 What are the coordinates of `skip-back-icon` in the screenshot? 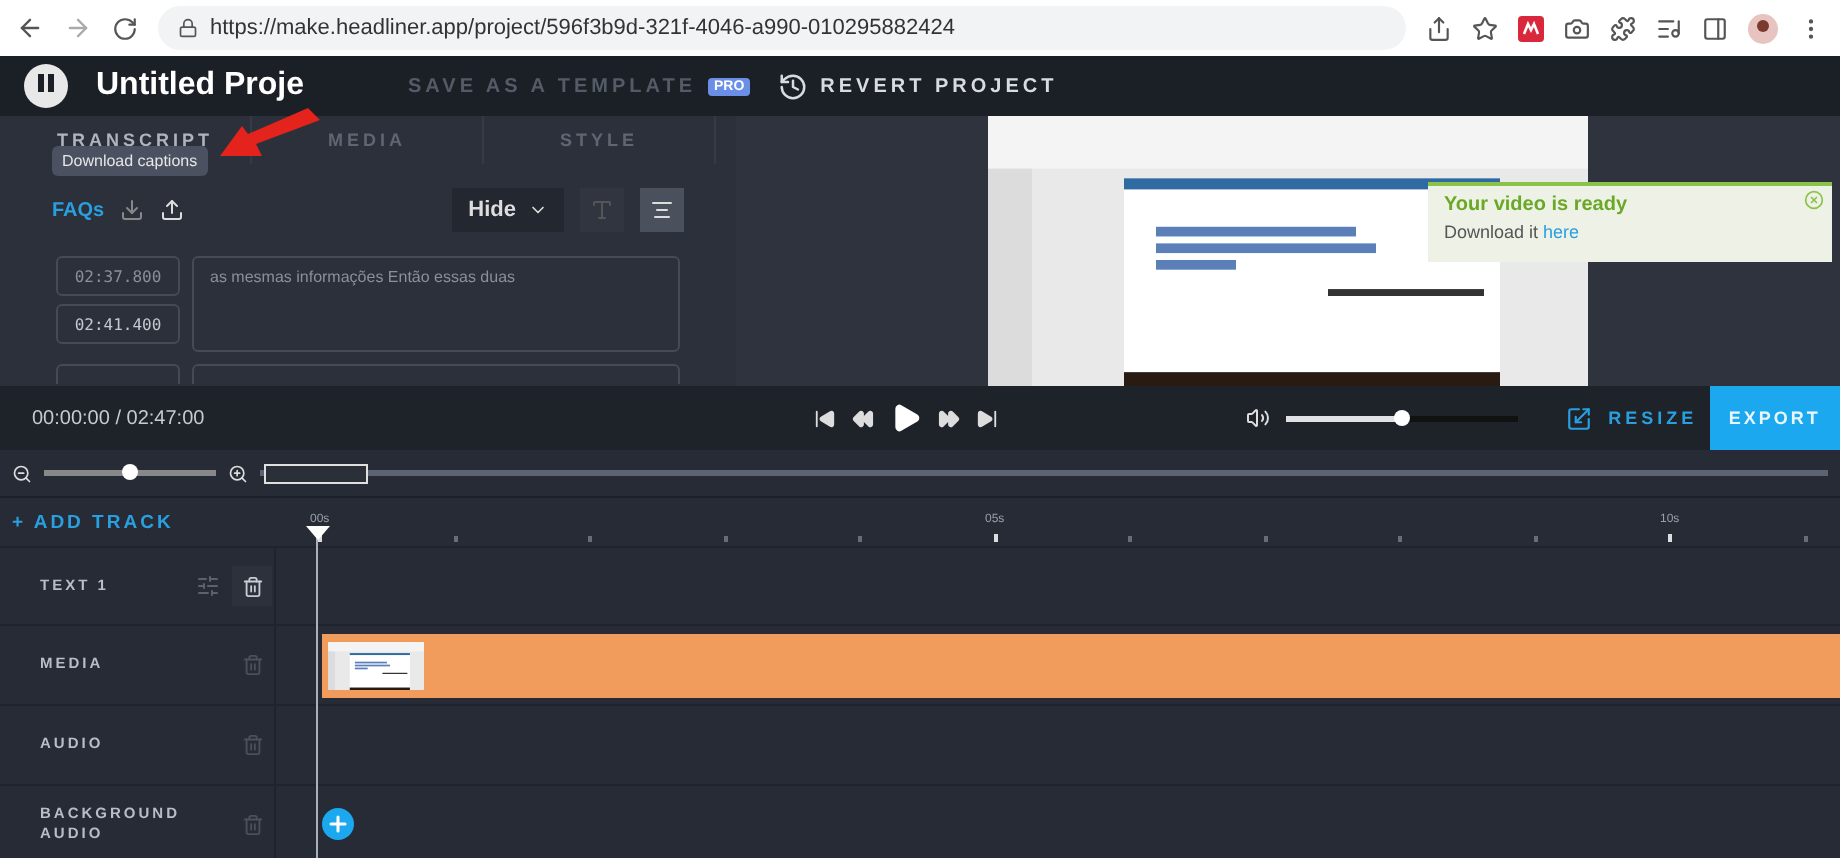 It's located at (825, 418).